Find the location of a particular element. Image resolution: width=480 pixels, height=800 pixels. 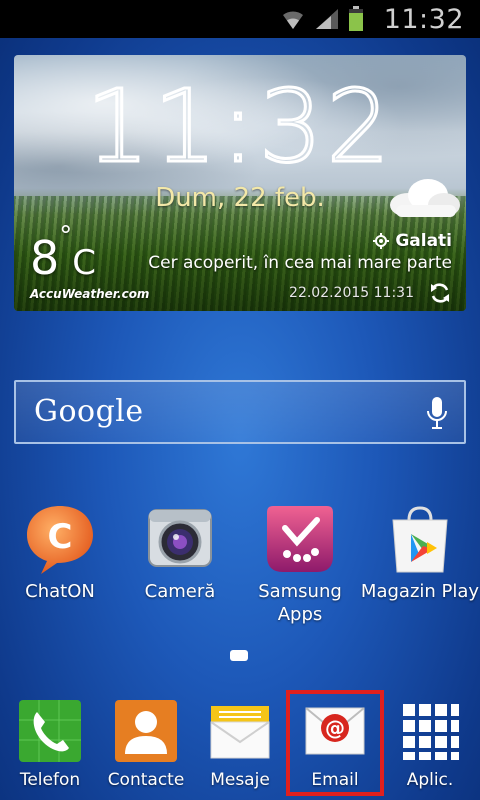

signal-icon is located at coordinates (326, 19).